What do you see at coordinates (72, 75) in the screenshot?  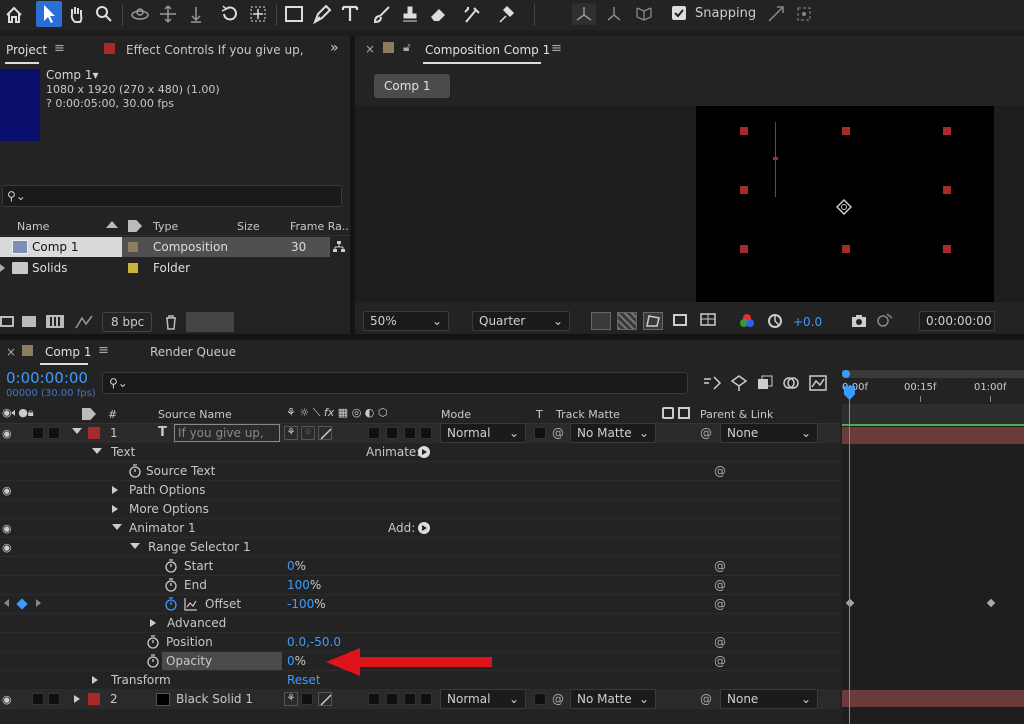 I see `comp-info-name: Comp 1▾` at bounding box center [72, 75].